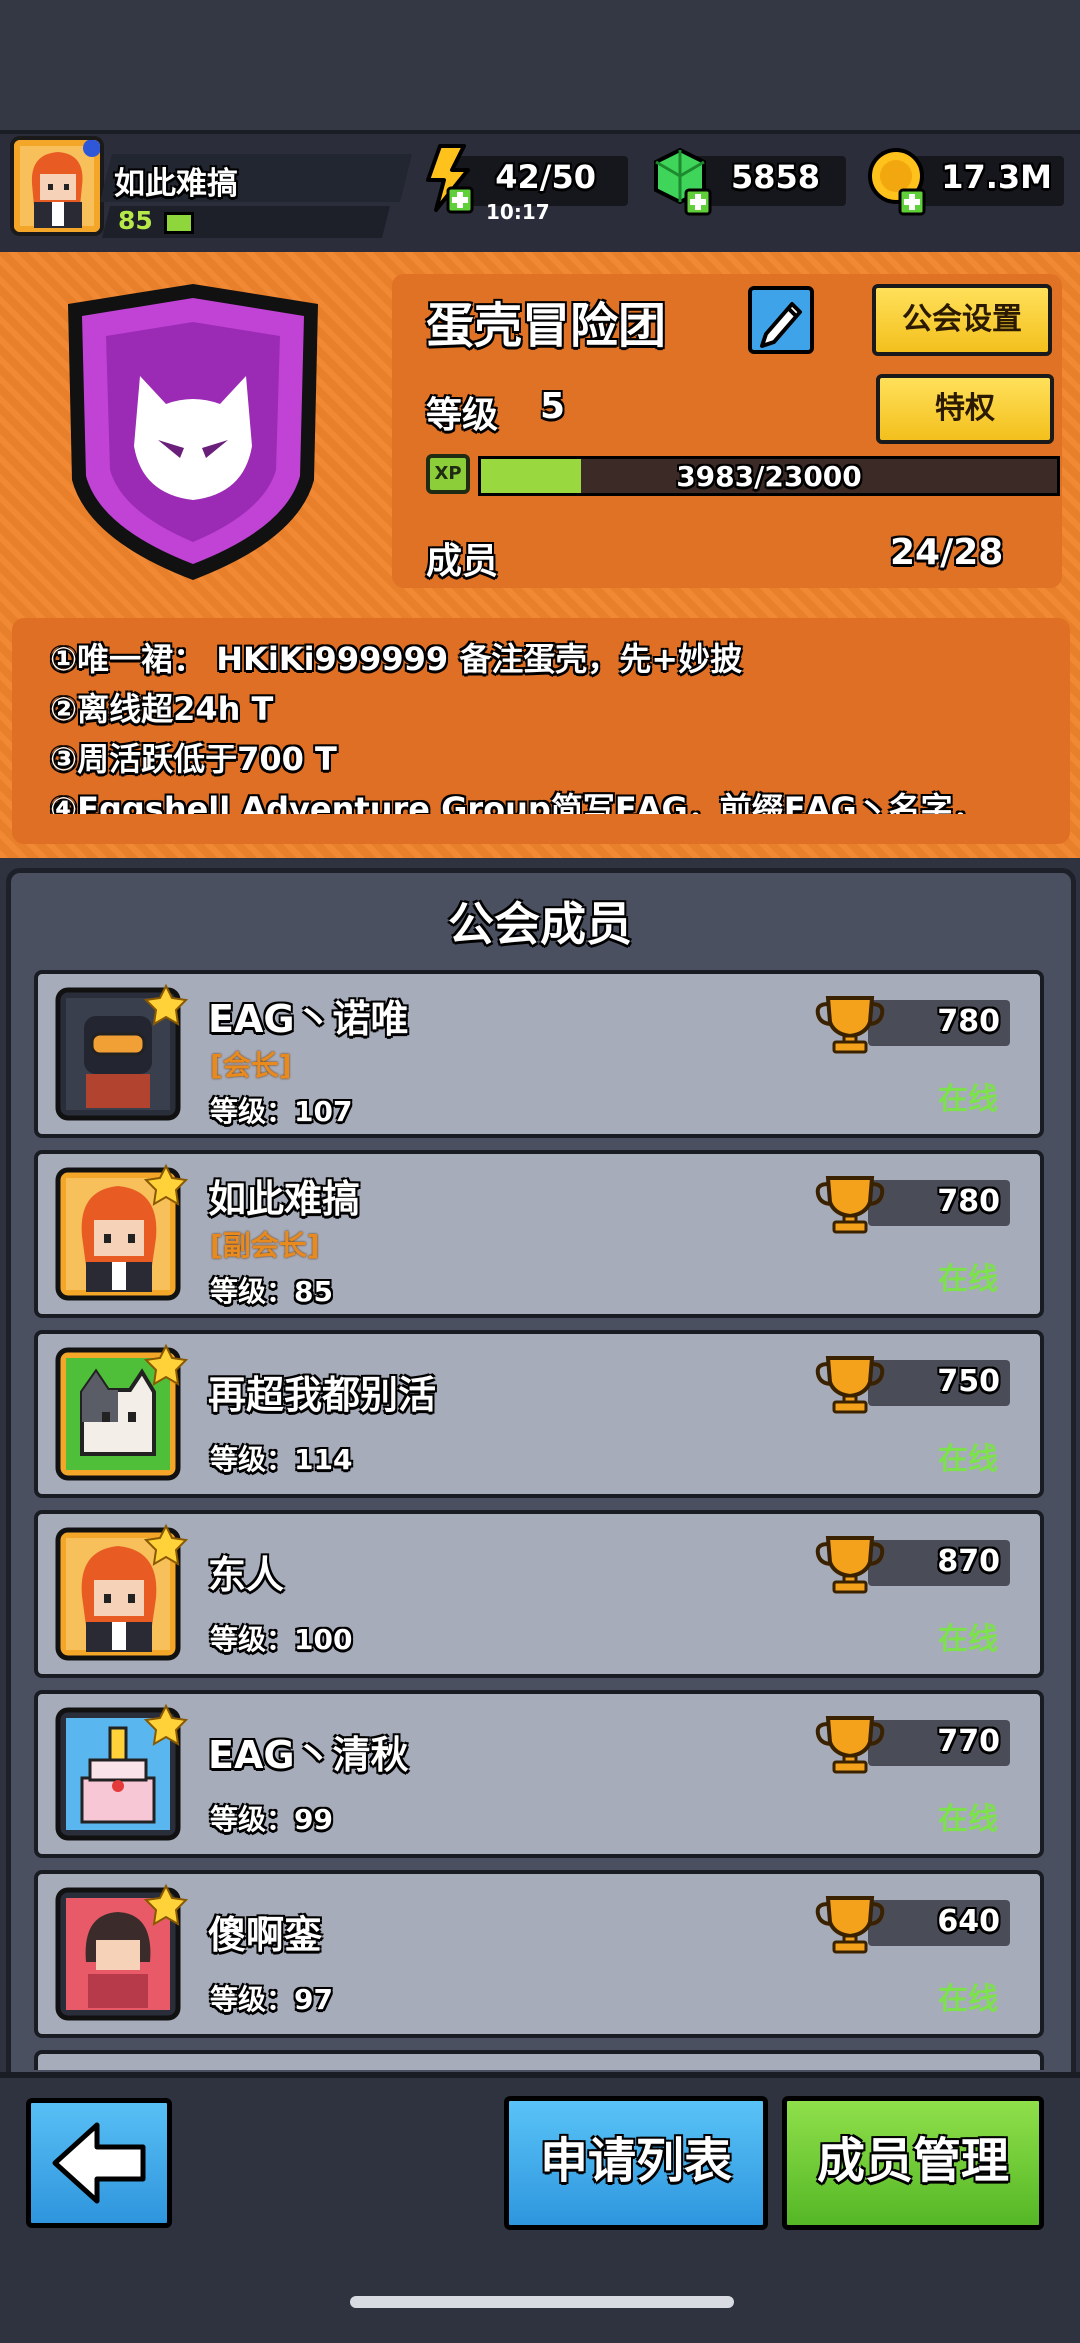 The height and width of the screenshot is (2343, 1080). Describe the element at coordinates (947, 552) in the screenshot. I see `members-count: 24/28` at that location.